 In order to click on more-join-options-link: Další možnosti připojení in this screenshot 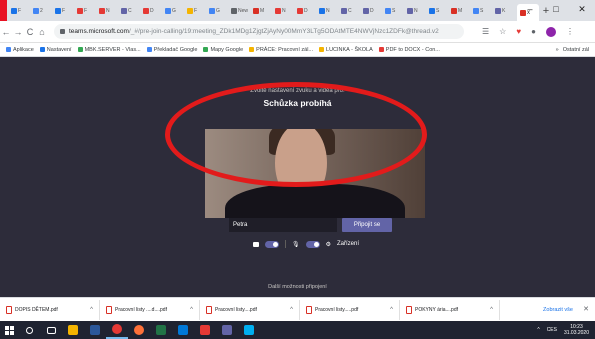, I will do `click(297, 287)`.